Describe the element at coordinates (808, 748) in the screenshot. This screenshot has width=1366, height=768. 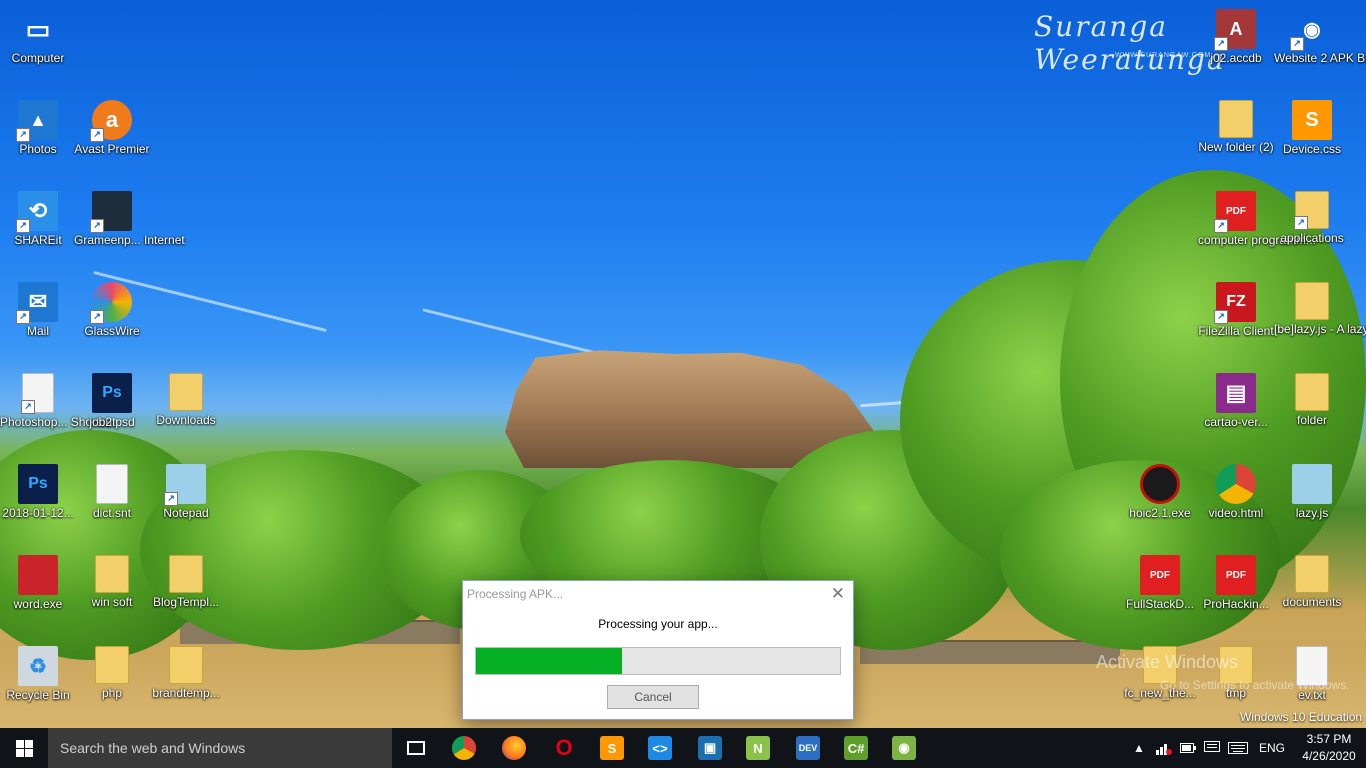
I see `taskbar-app: DEV` at that location.